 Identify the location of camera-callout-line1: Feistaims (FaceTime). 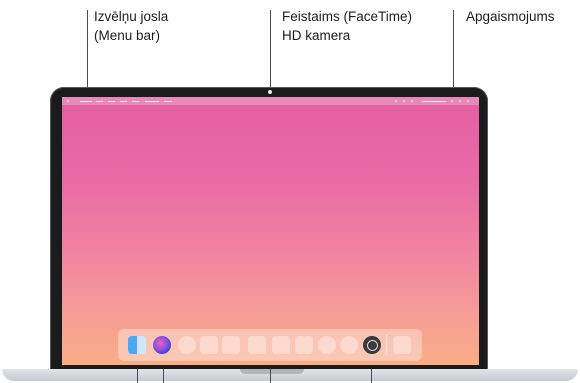
(347, 16).